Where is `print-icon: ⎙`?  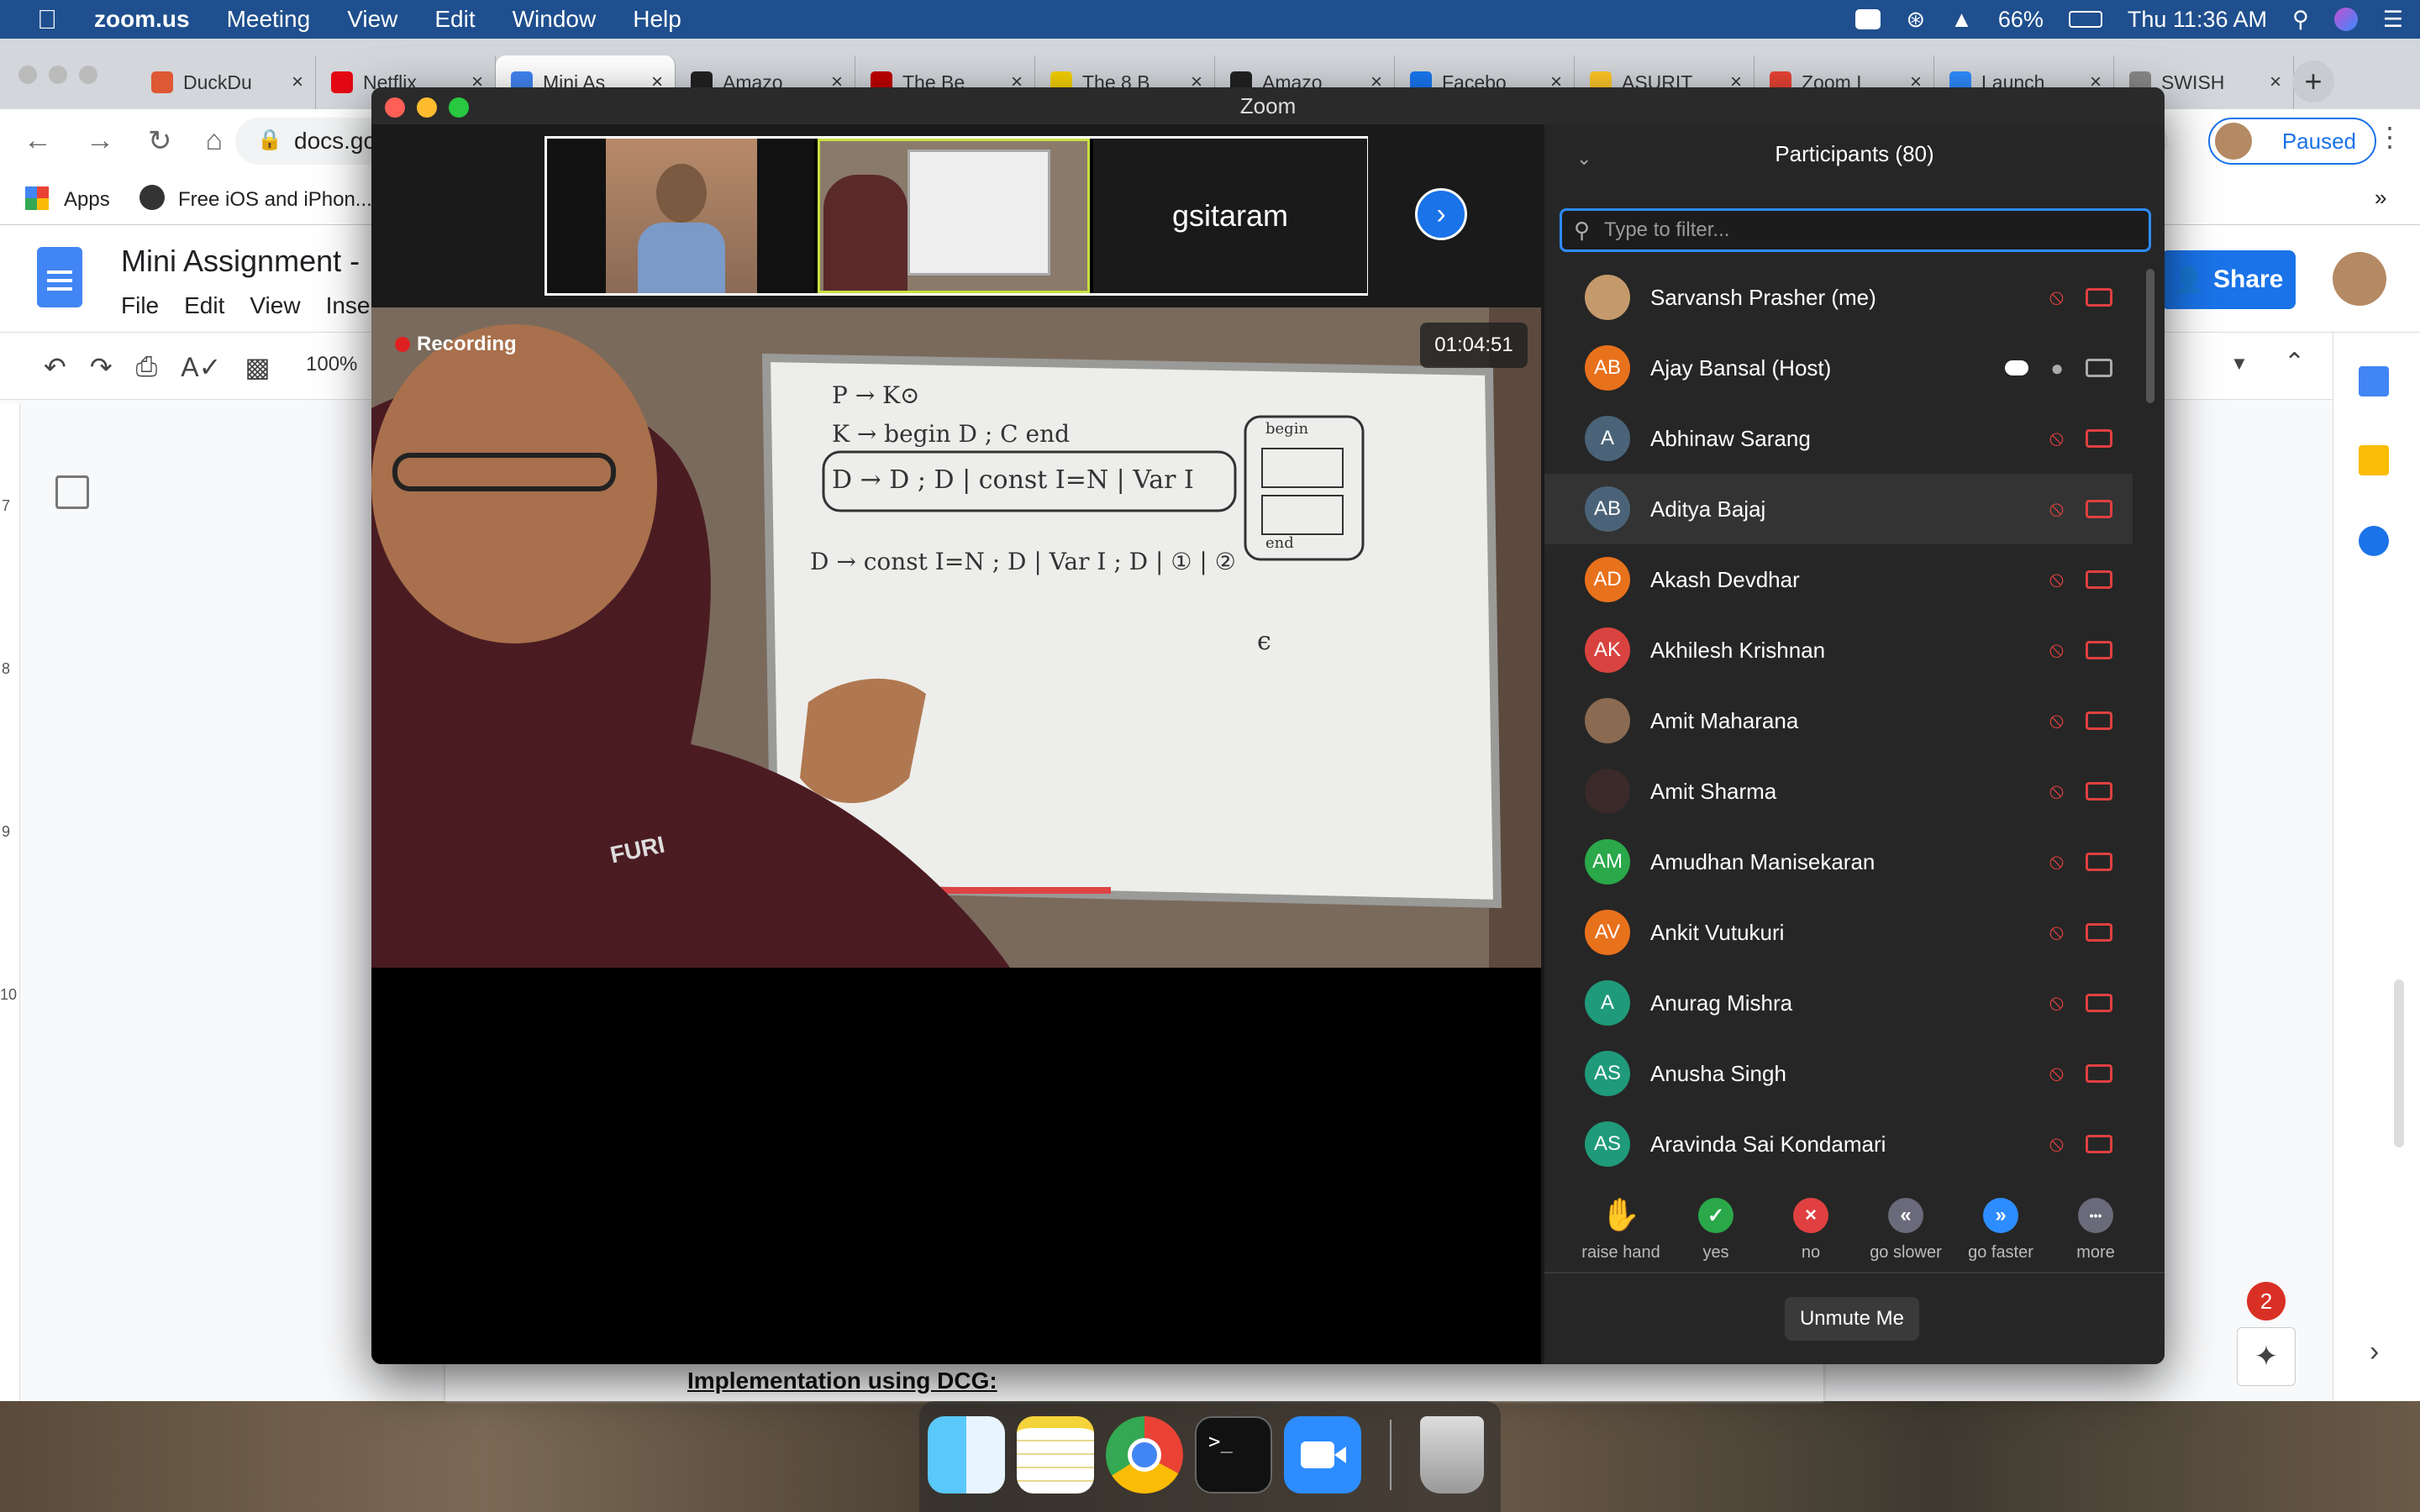
print-icon: ⎙ is located at coordinates (147, 367).